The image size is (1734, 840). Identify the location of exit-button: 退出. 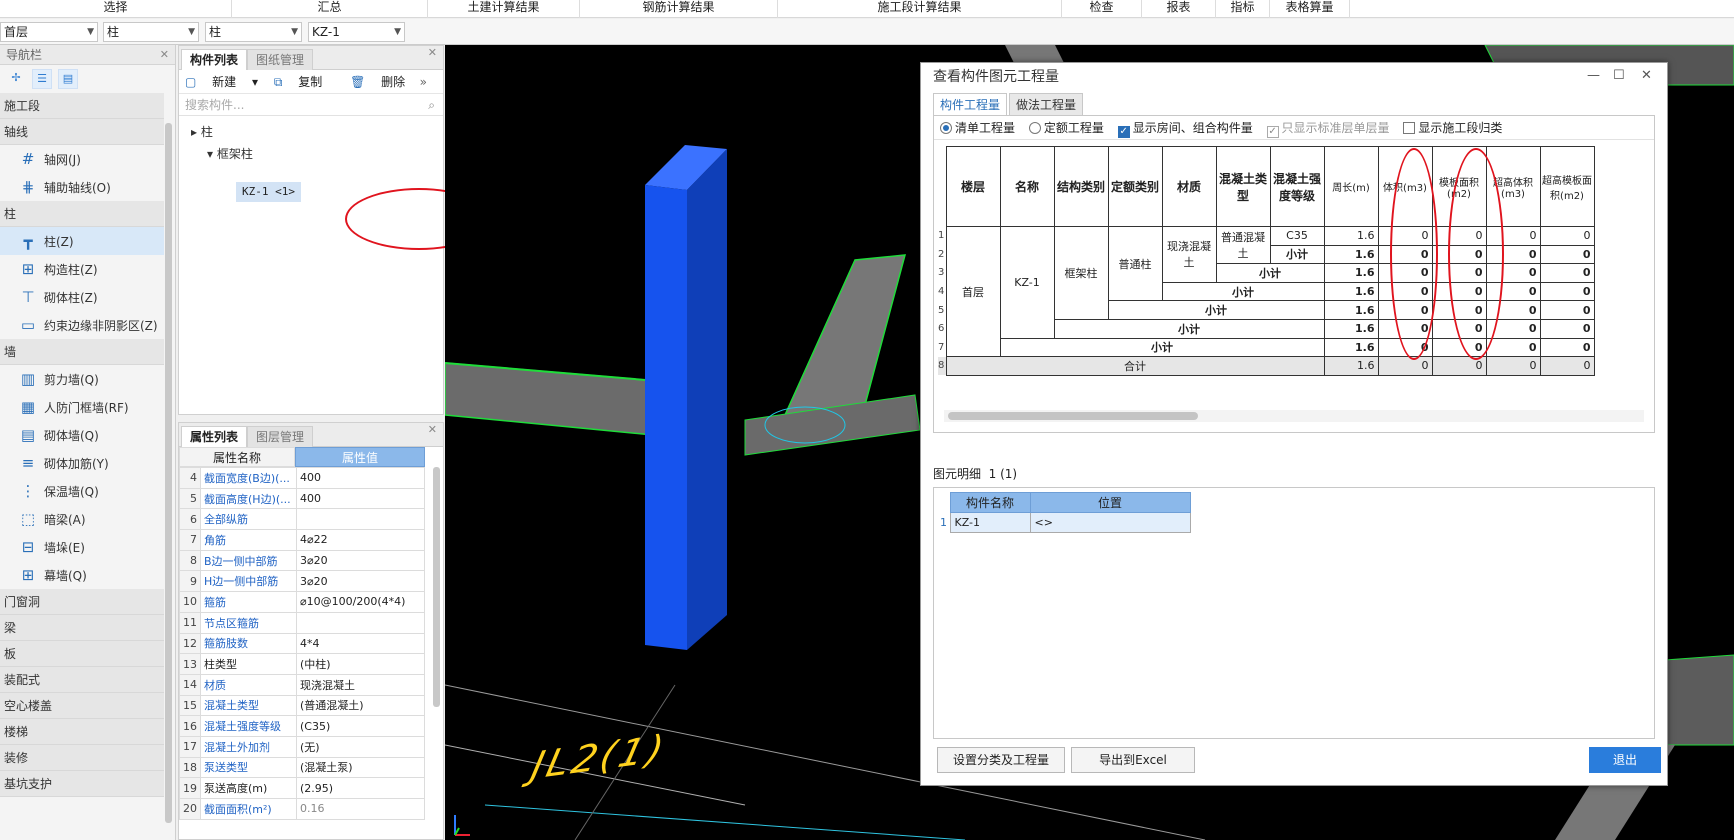
(1625, 760).